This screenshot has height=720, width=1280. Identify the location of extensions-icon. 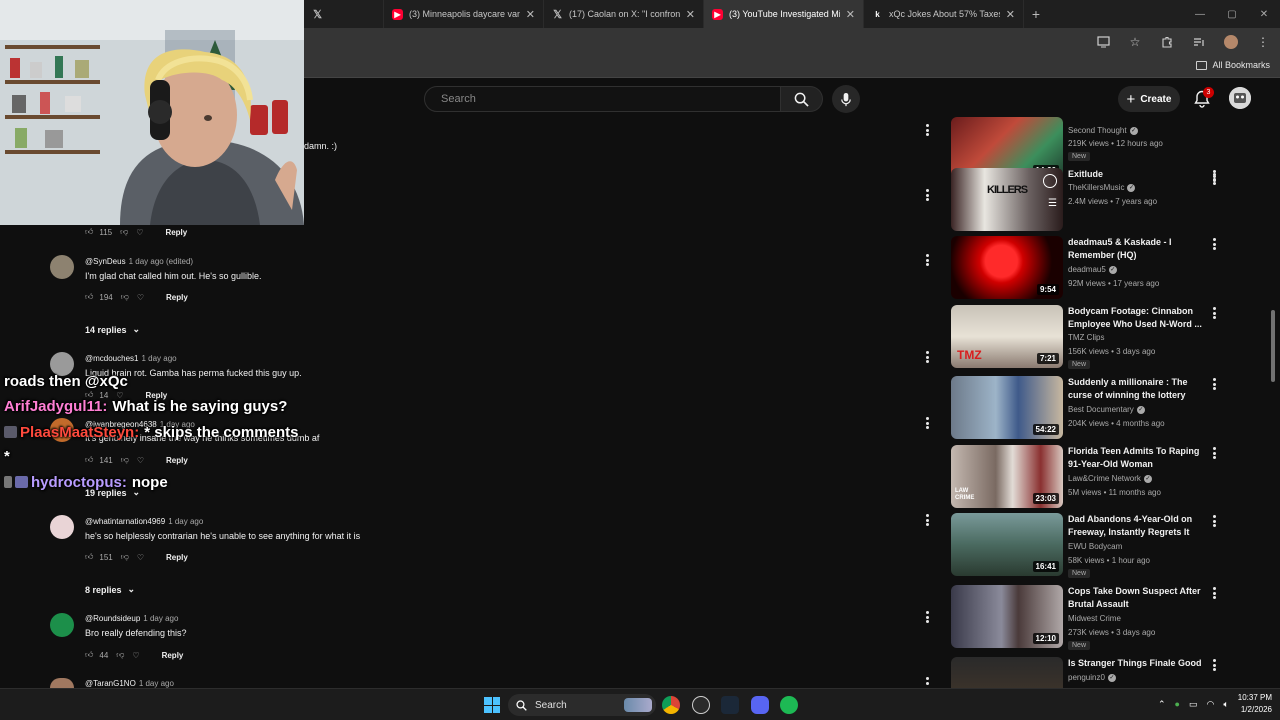
(1167, 42).